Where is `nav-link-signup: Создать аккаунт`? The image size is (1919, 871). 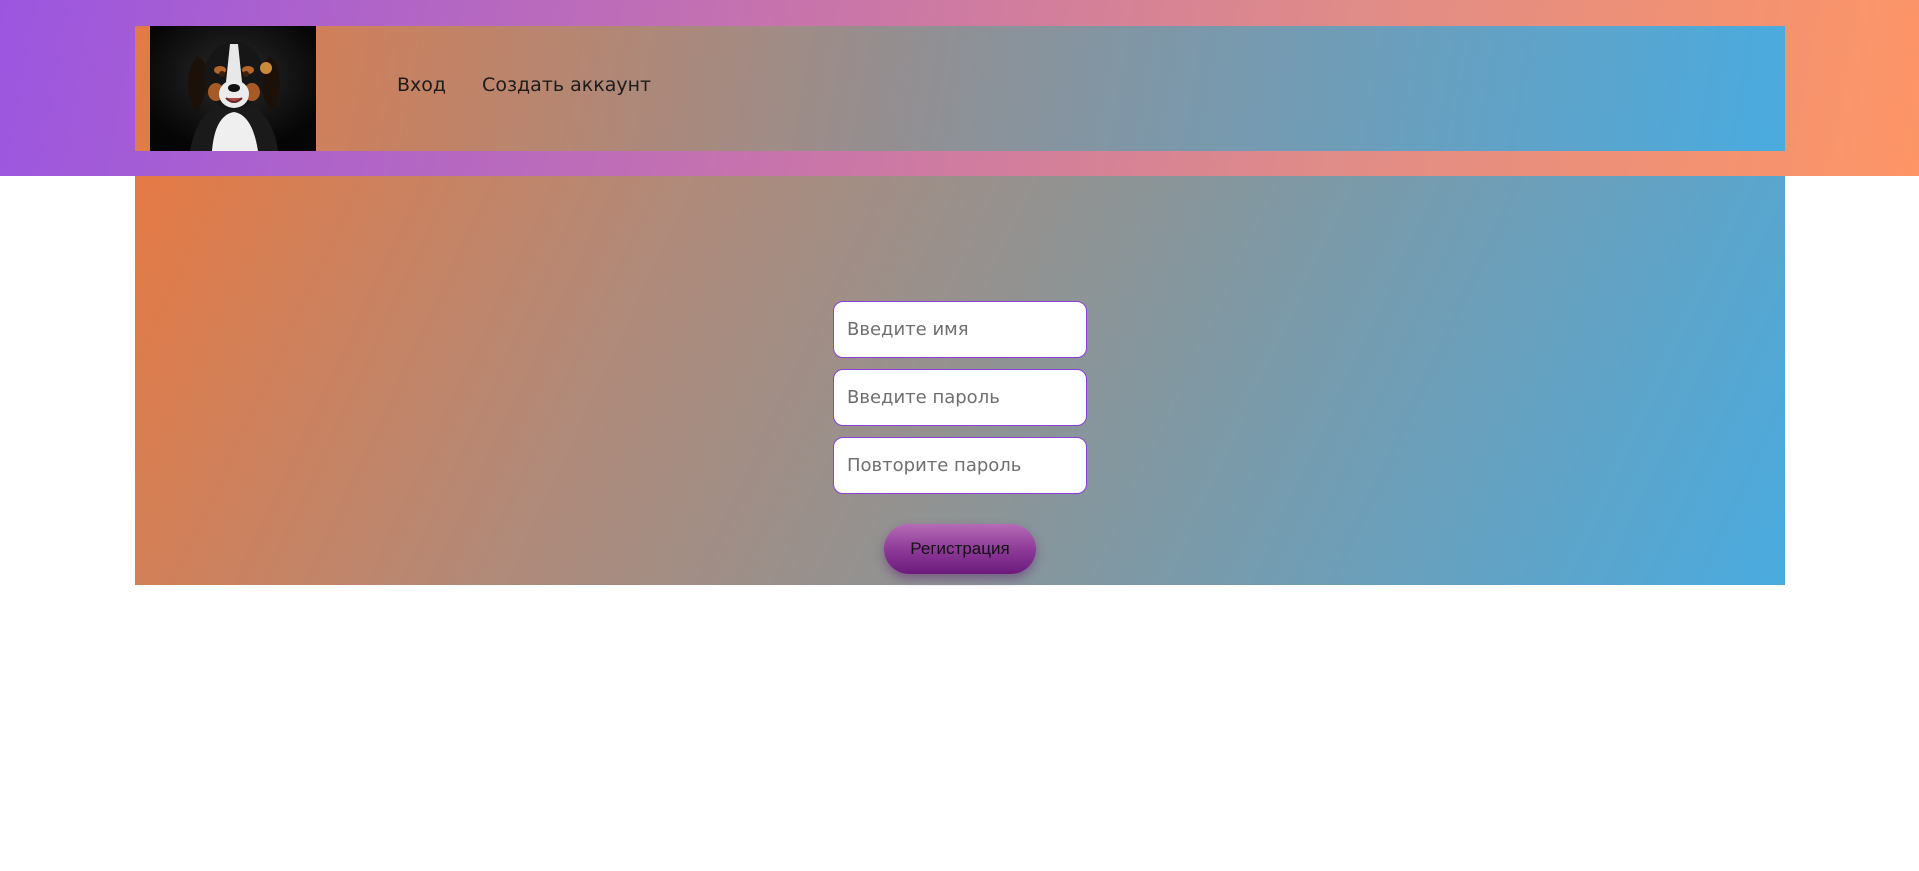 nav-link-signup: Создать аккаунт is located at coordinates (566, 85).